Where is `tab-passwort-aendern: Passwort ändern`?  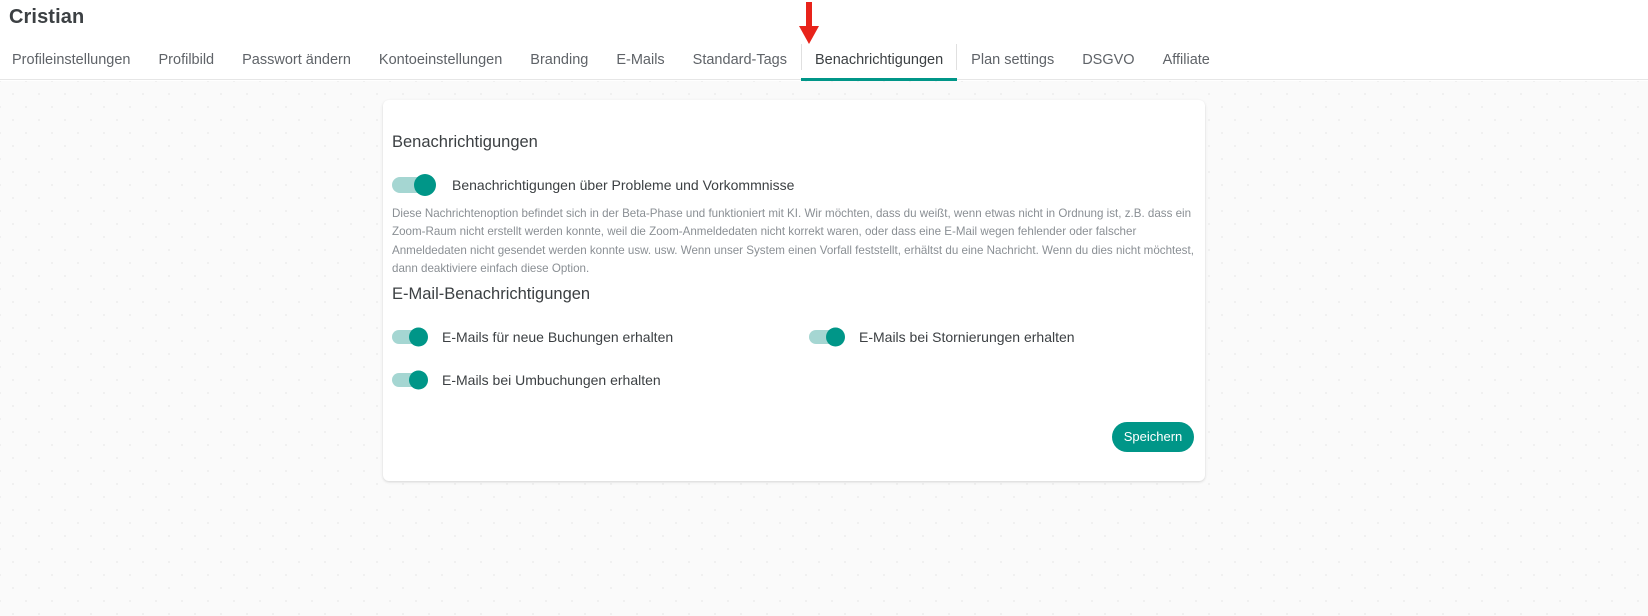
tab-passwort-aendern: Passwort ändern is located at coordinates (296, 60).